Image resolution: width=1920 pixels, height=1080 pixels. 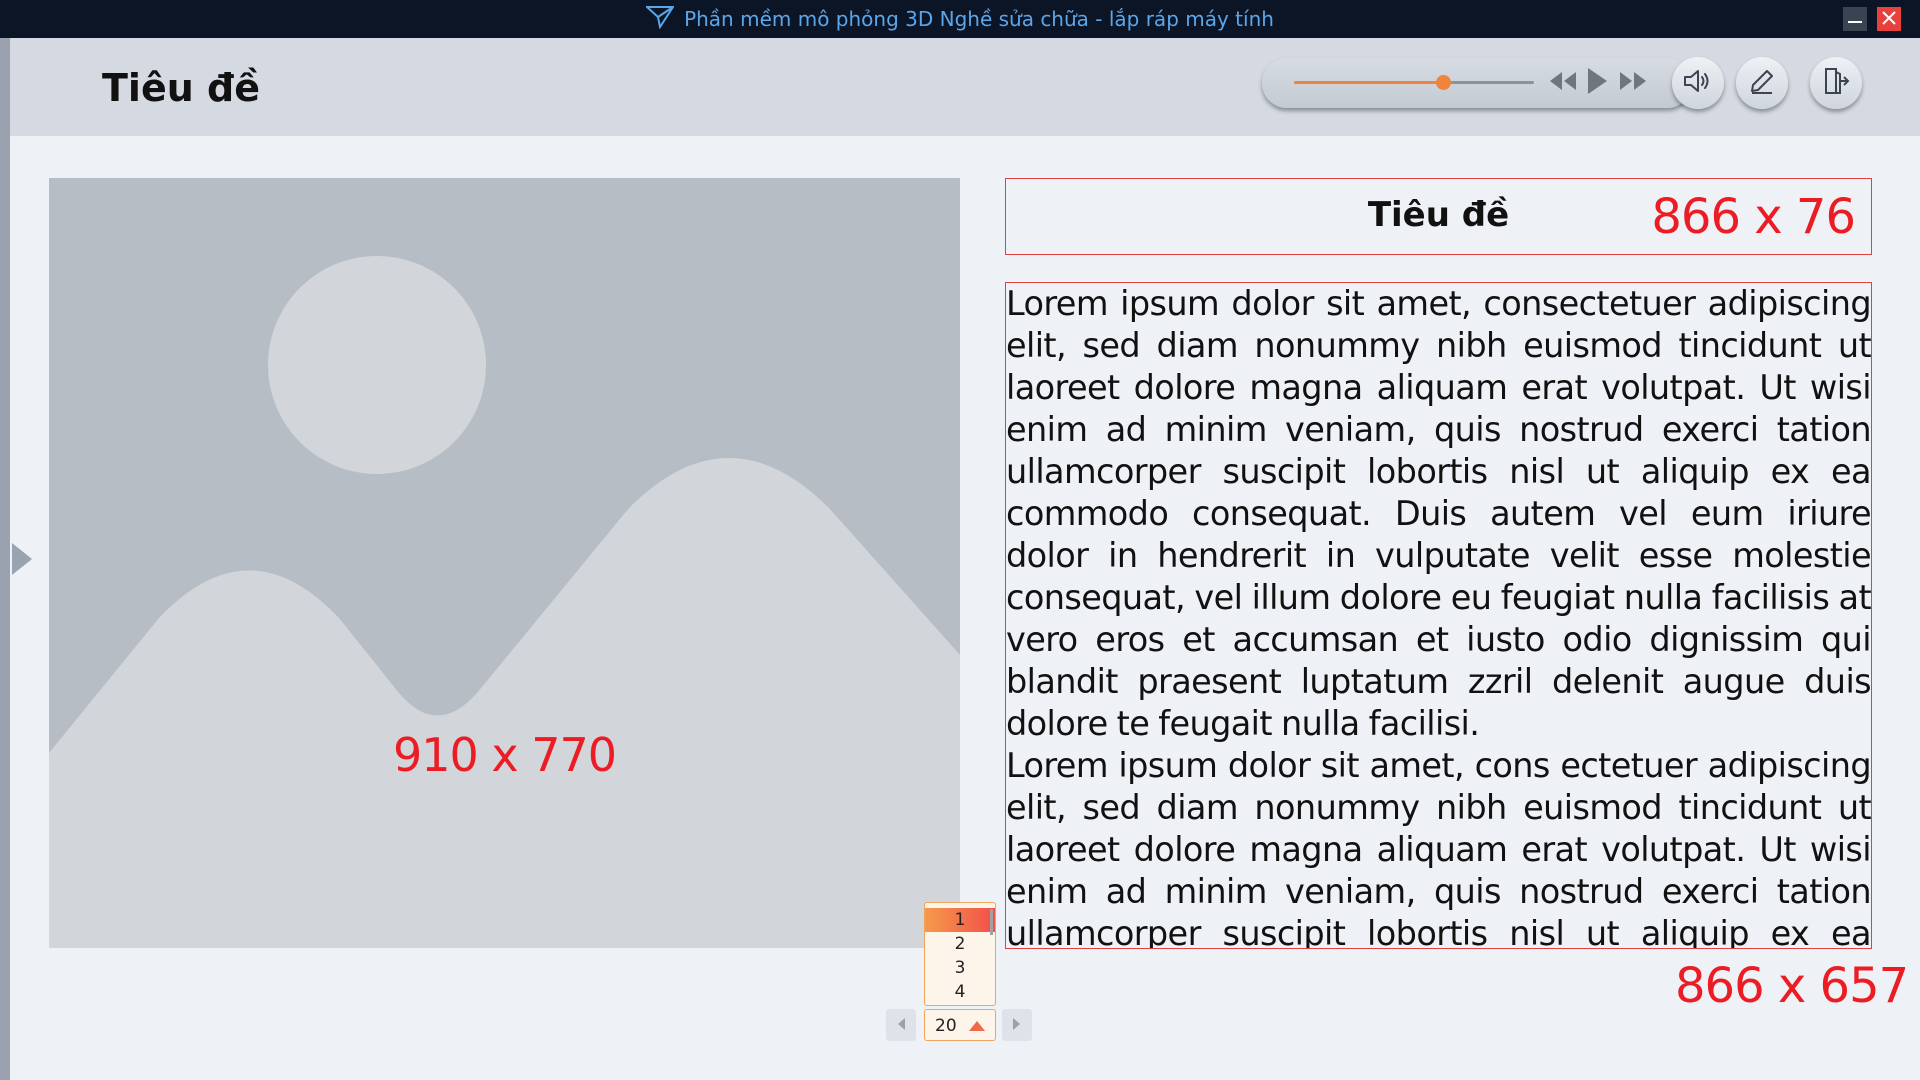 I want to click on fast-forward-button, so click(x=1633, y=83).